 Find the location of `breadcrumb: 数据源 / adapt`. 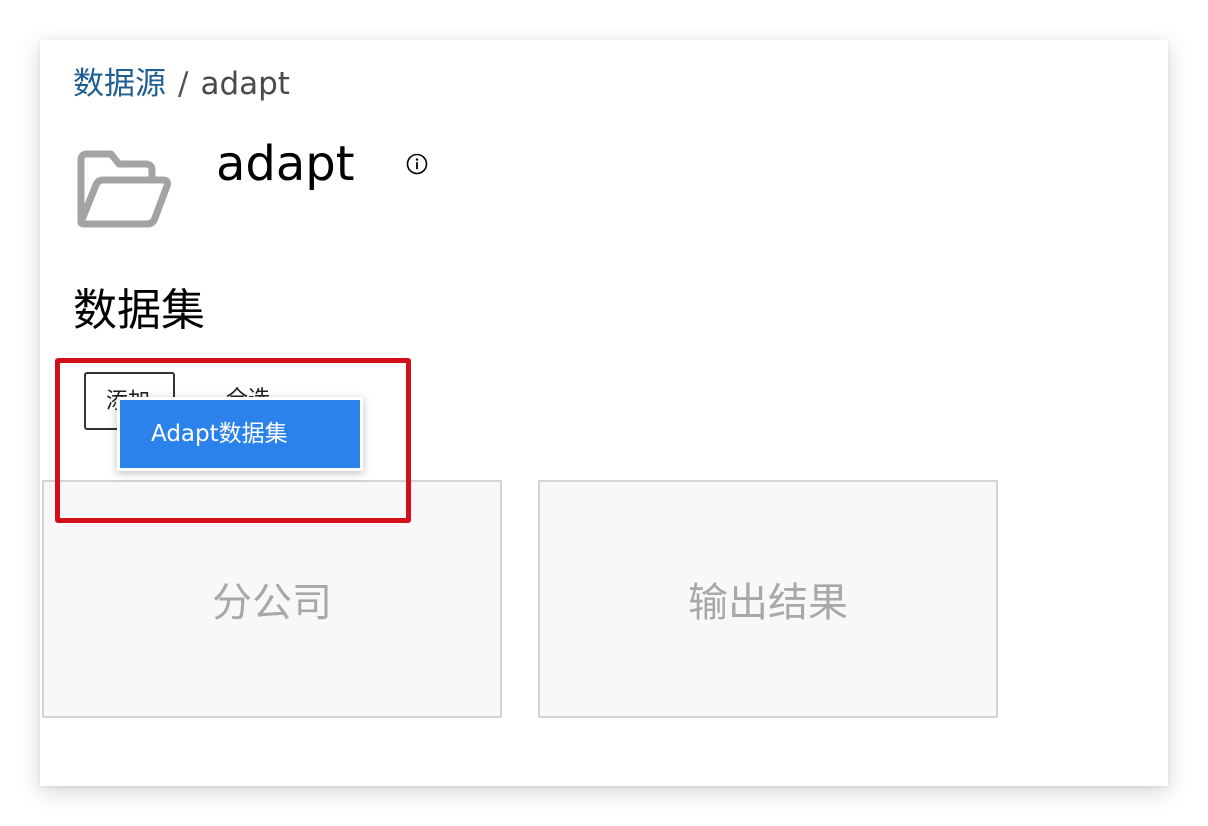

breadcrumb: 数据源 / adapt is located at coordinates (181, 84).